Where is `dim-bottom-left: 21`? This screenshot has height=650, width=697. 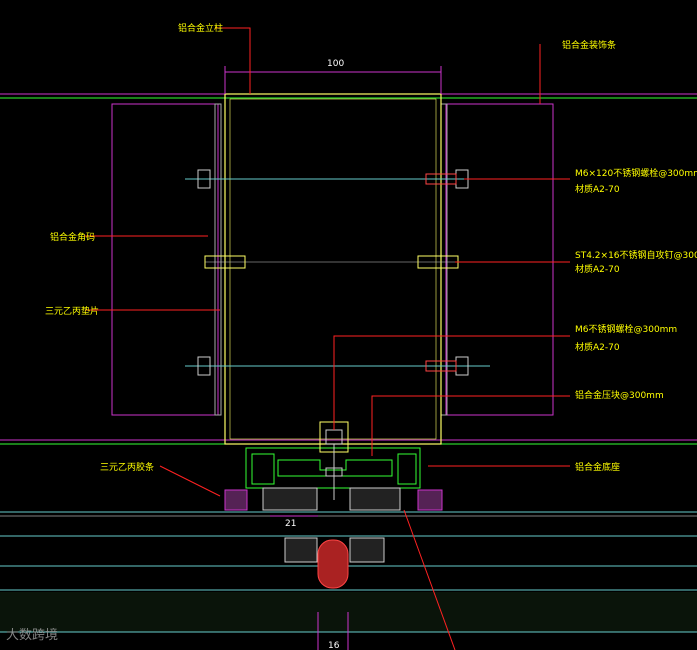
dim-bottom-left: 21 is located at coordinates (290, 524).